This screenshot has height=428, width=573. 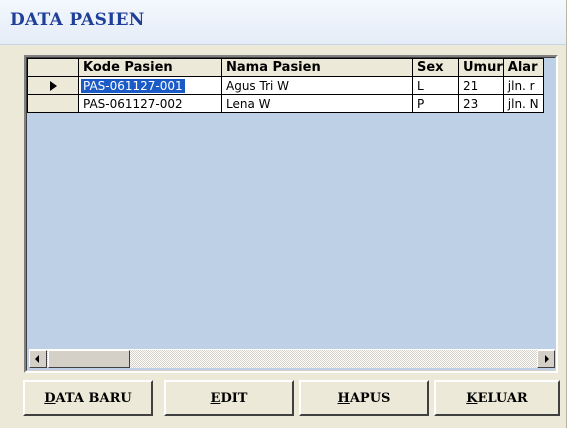 I want to click on scroll-left-button, so click(x=38, y=359).